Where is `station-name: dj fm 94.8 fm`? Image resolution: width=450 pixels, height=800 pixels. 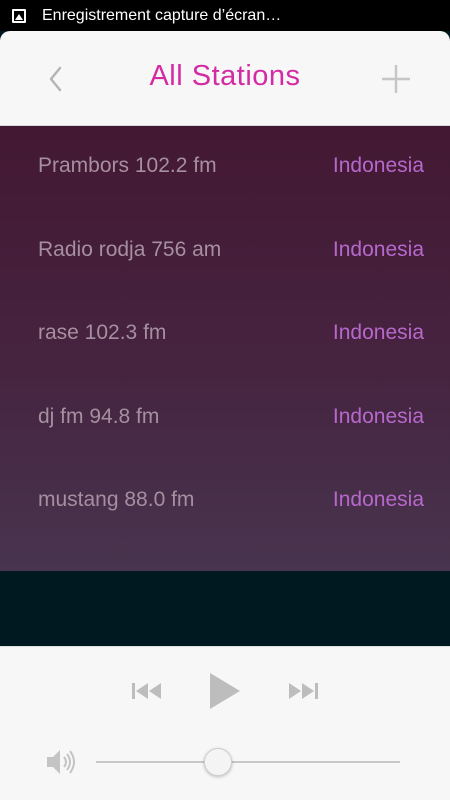 station-name: dj fm 94.8 fm is located at coordinates (99, 416).